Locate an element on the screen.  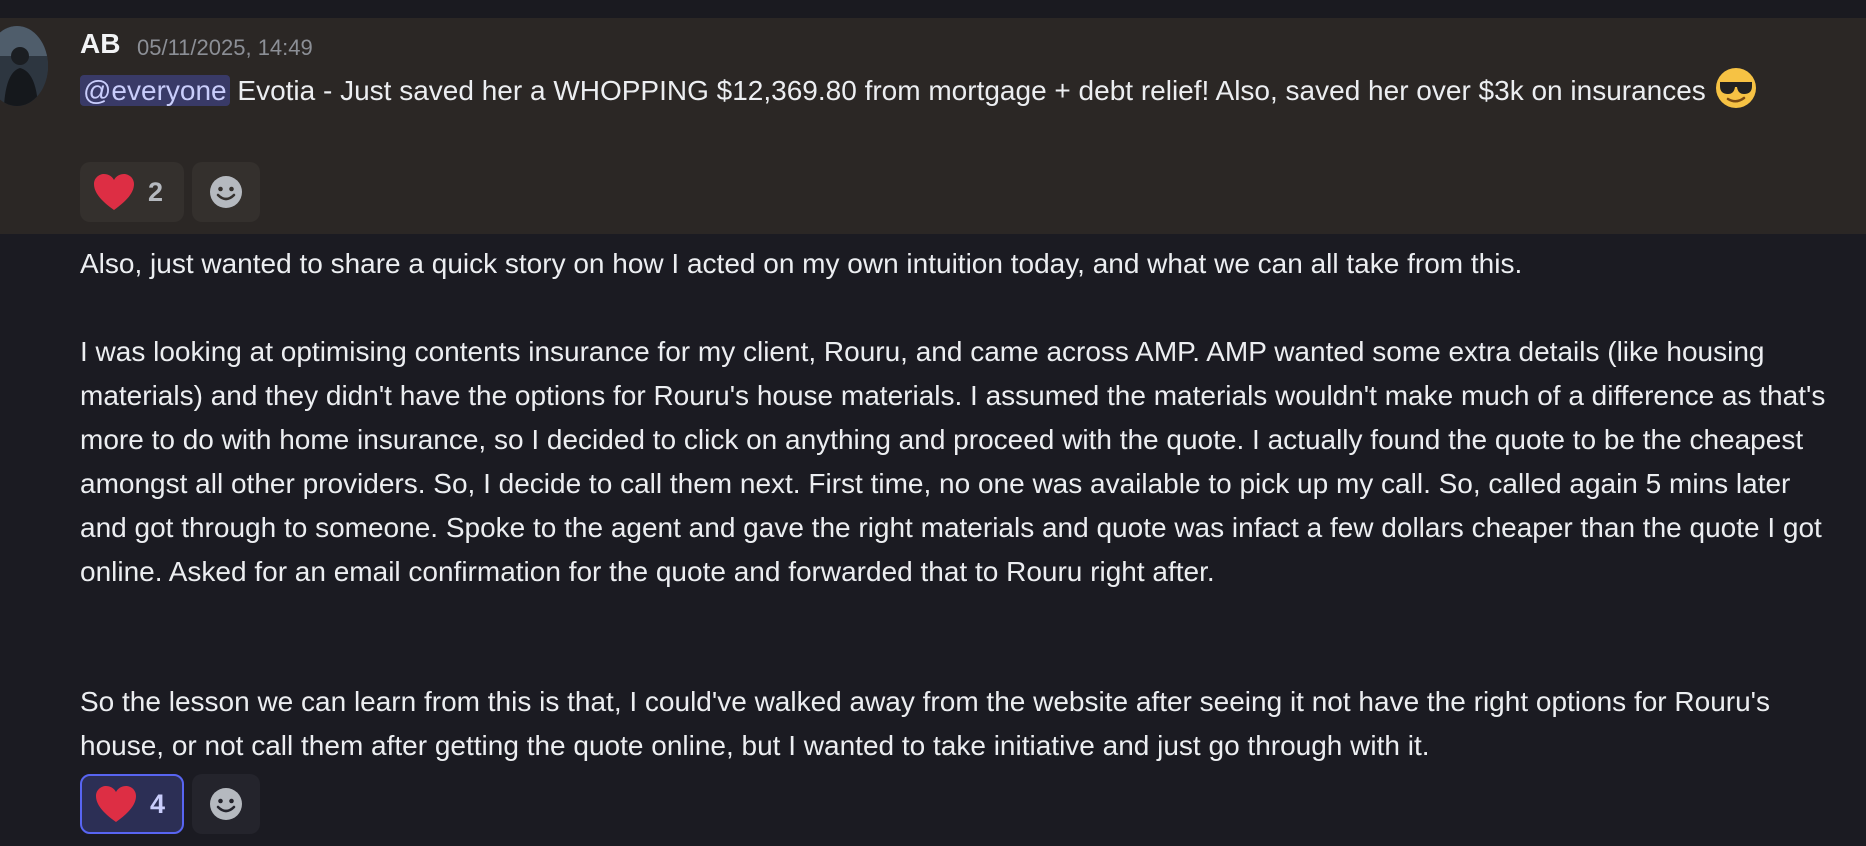
reaction-heart: 2 is located at coordinates (132, 192).